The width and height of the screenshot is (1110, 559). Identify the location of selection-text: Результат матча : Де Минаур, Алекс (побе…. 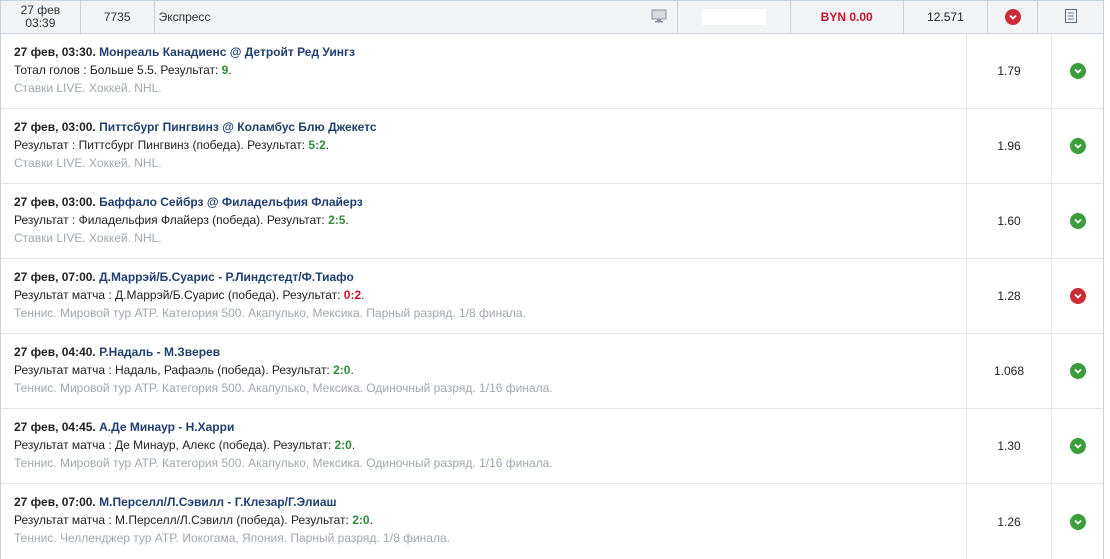
(174, 445).